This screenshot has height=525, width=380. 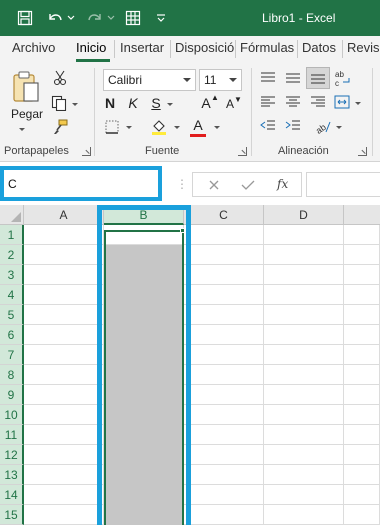 I want to click on undo-dropdown-icon, so click(x=71, y=18).